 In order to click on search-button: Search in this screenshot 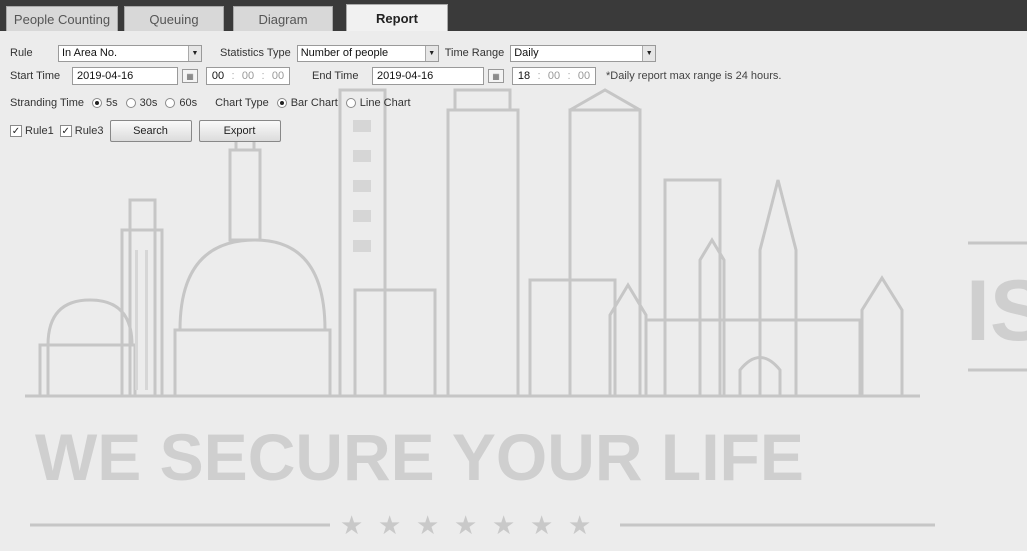, I will do `click(150, 131)`.